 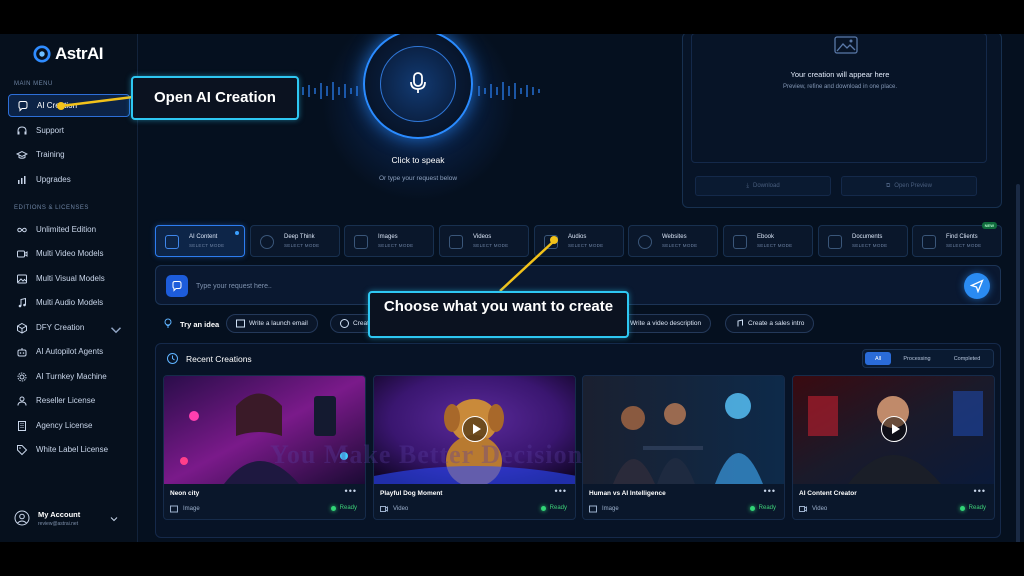 I want to click on account-menu: My Account review@astrai.net, so click(x=69, y=519).